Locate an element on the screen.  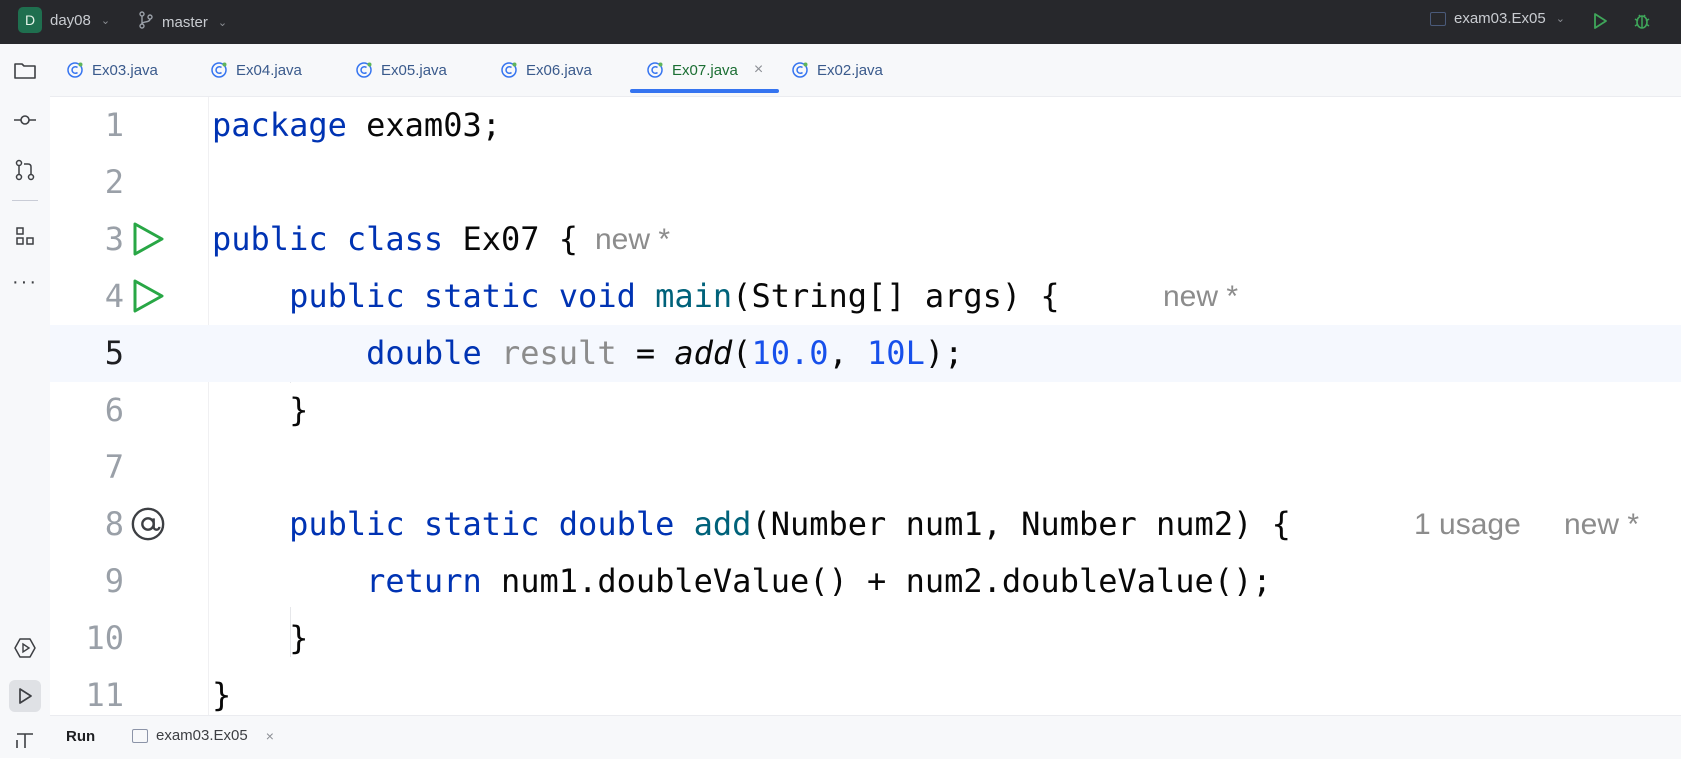
tool-strip-divider is located at coordinates (25, 200).